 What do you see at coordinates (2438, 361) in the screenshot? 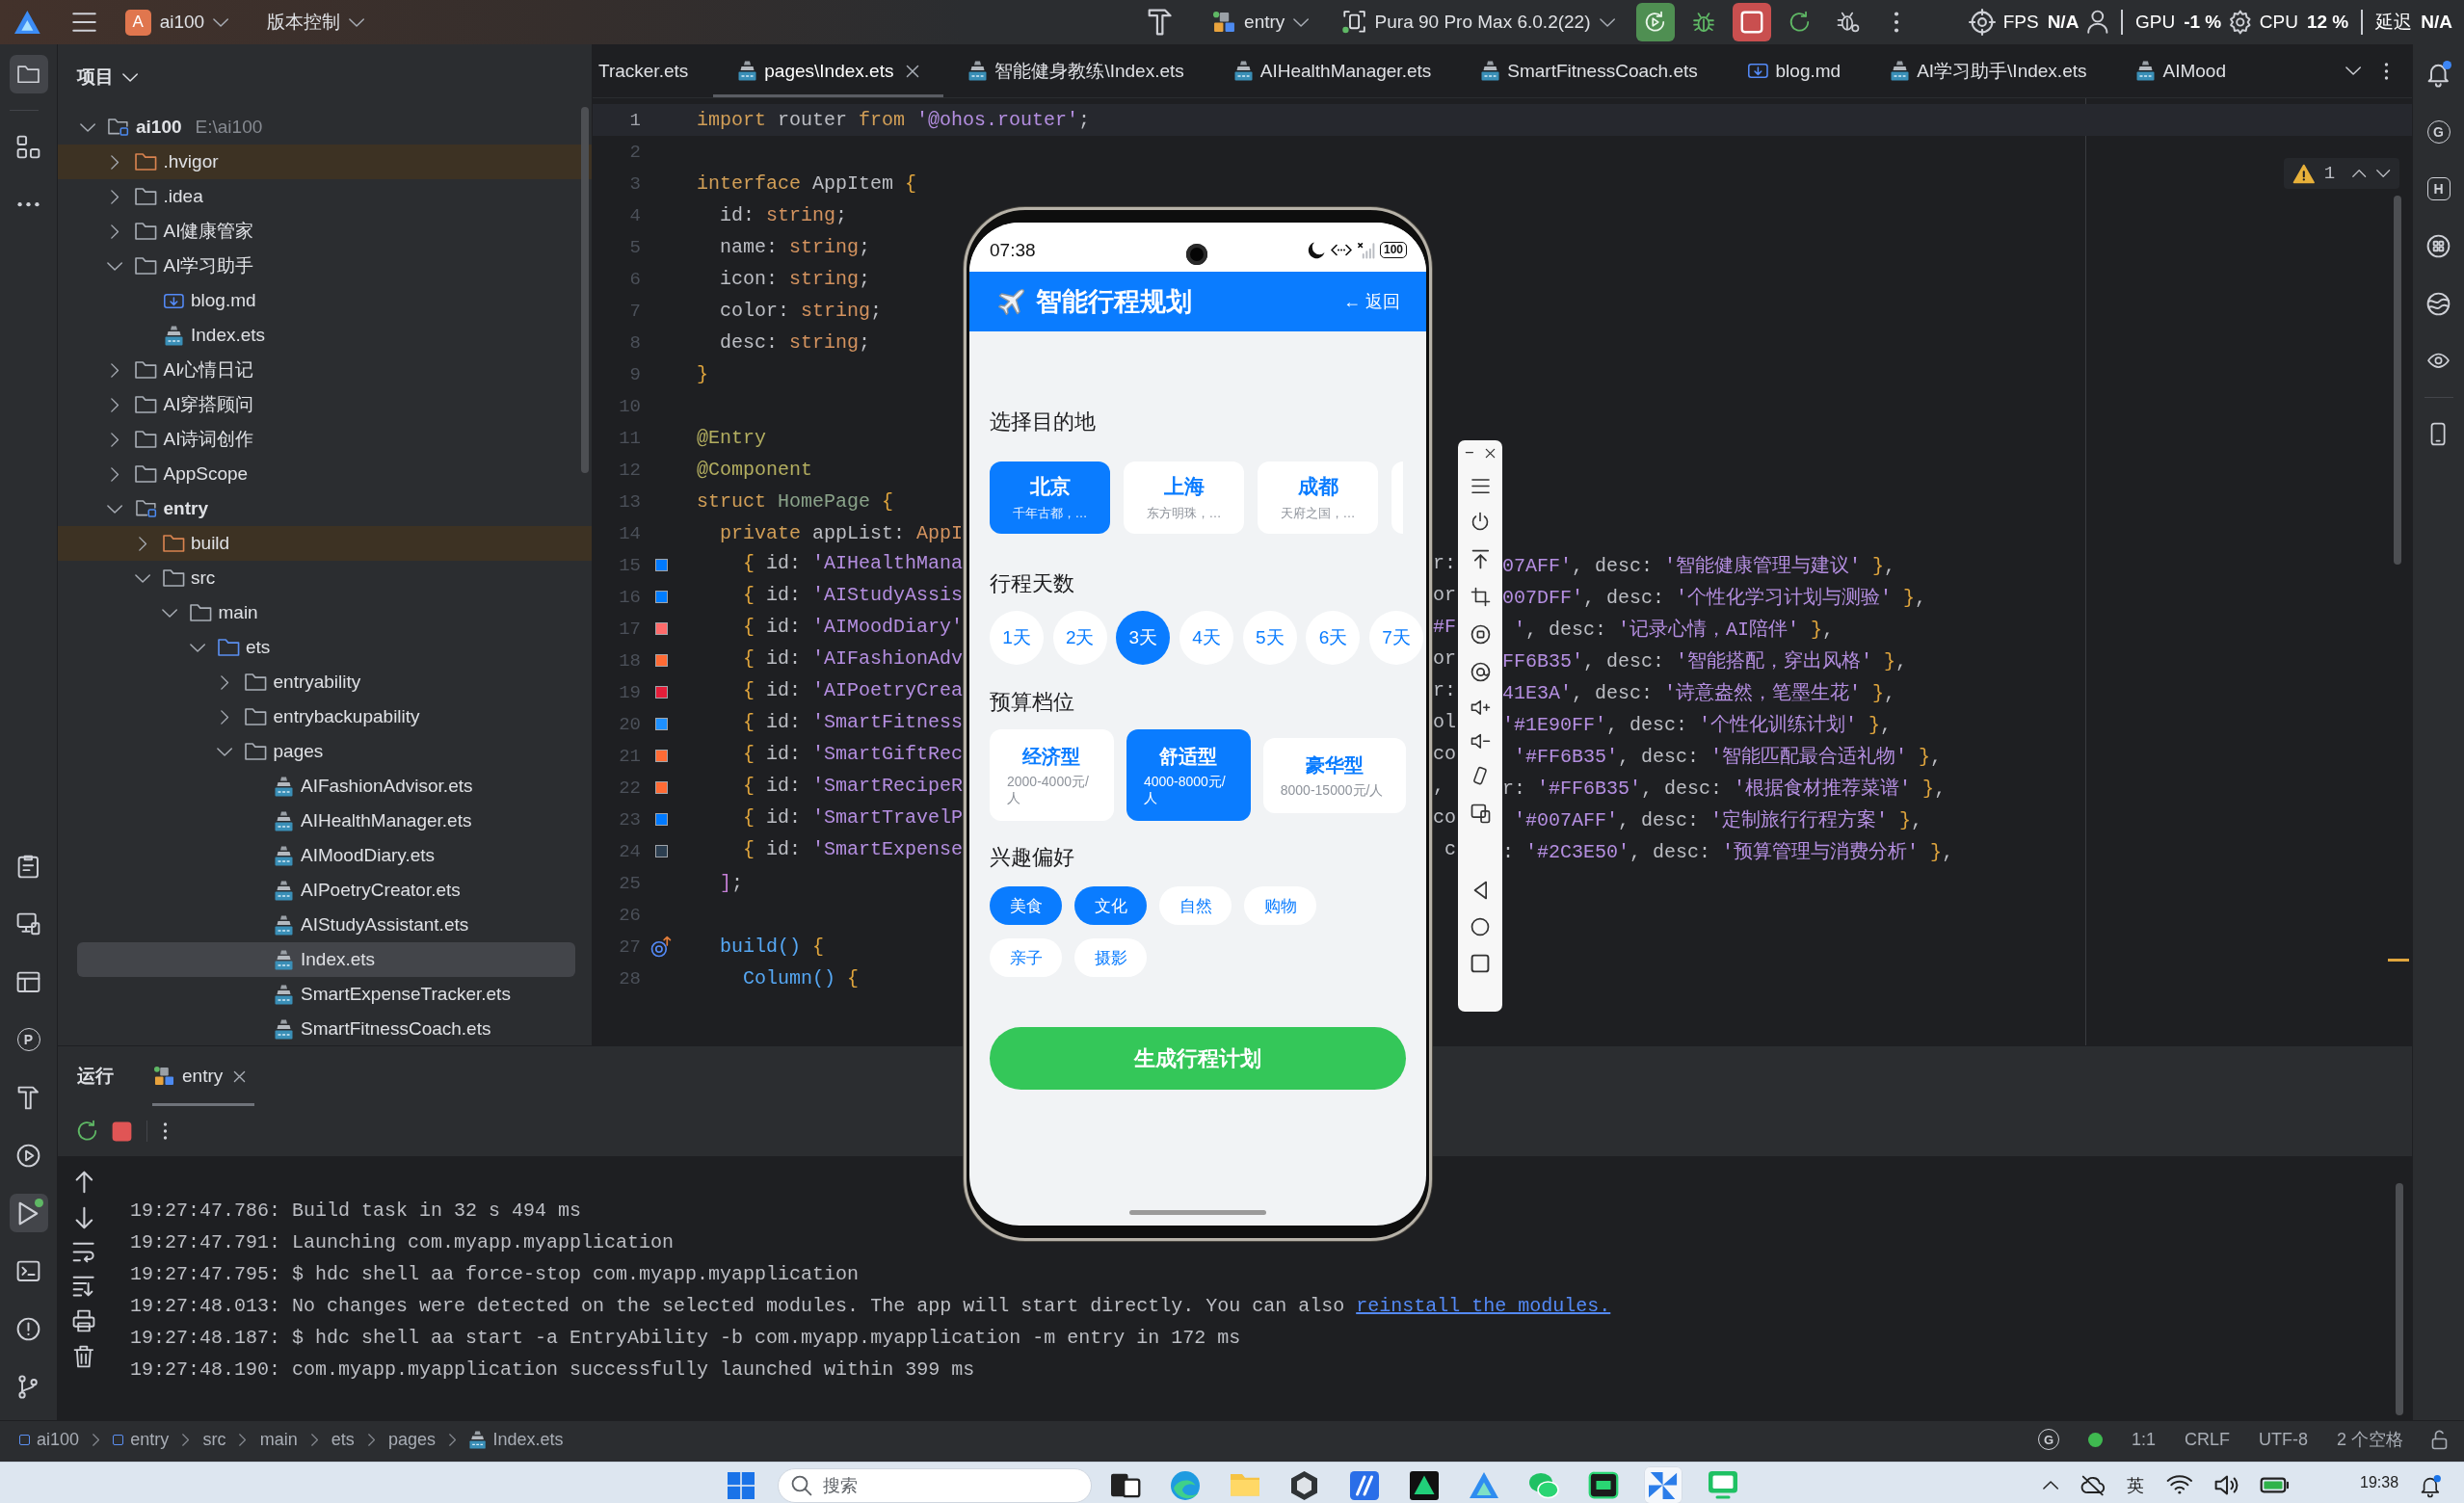
I see `eye-icon` at bounding box center [2438, 361].